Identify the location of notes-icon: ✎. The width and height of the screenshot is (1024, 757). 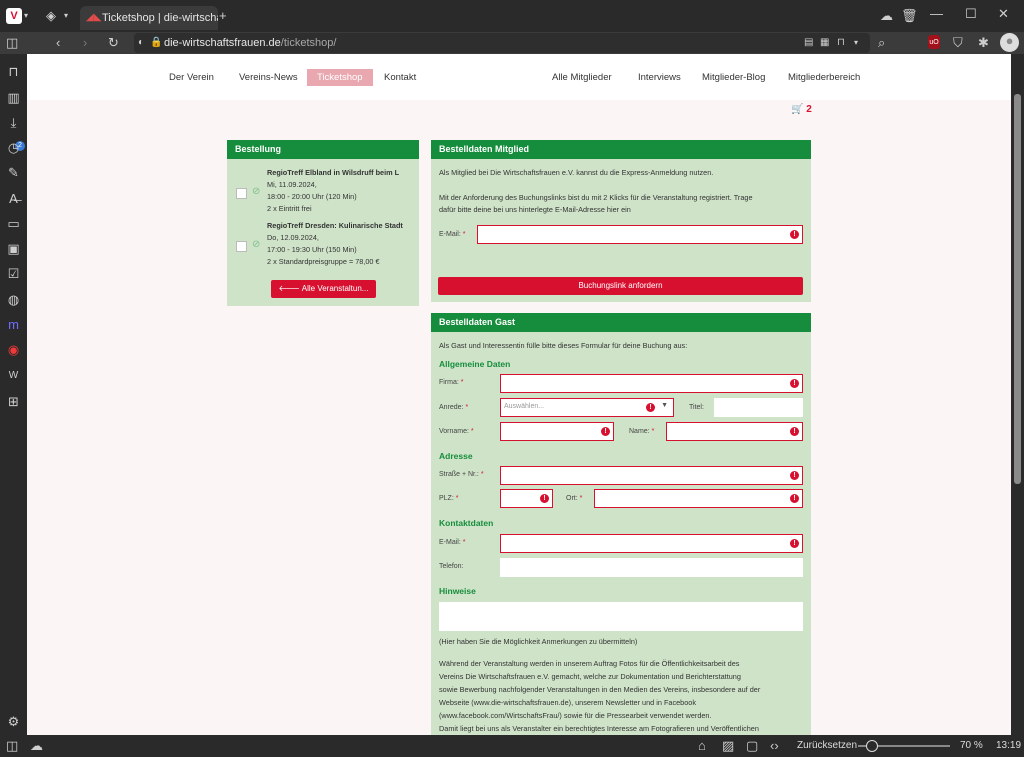
(13, 173).